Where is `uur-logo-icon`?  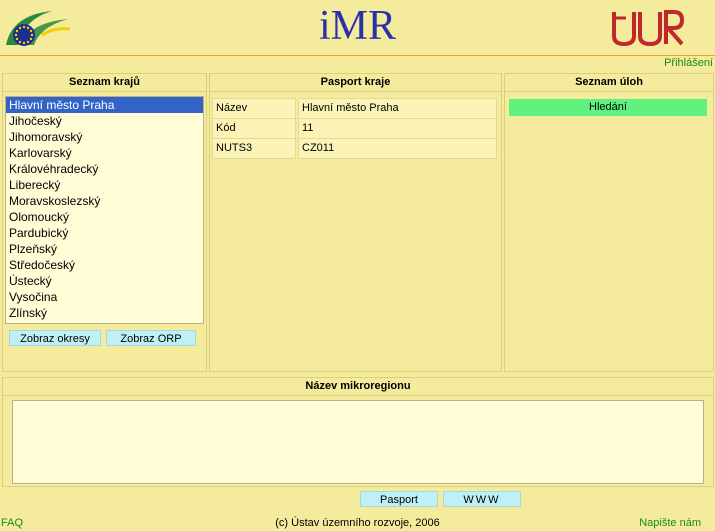
uur-logo-icon is located at coordinates (647, 27).